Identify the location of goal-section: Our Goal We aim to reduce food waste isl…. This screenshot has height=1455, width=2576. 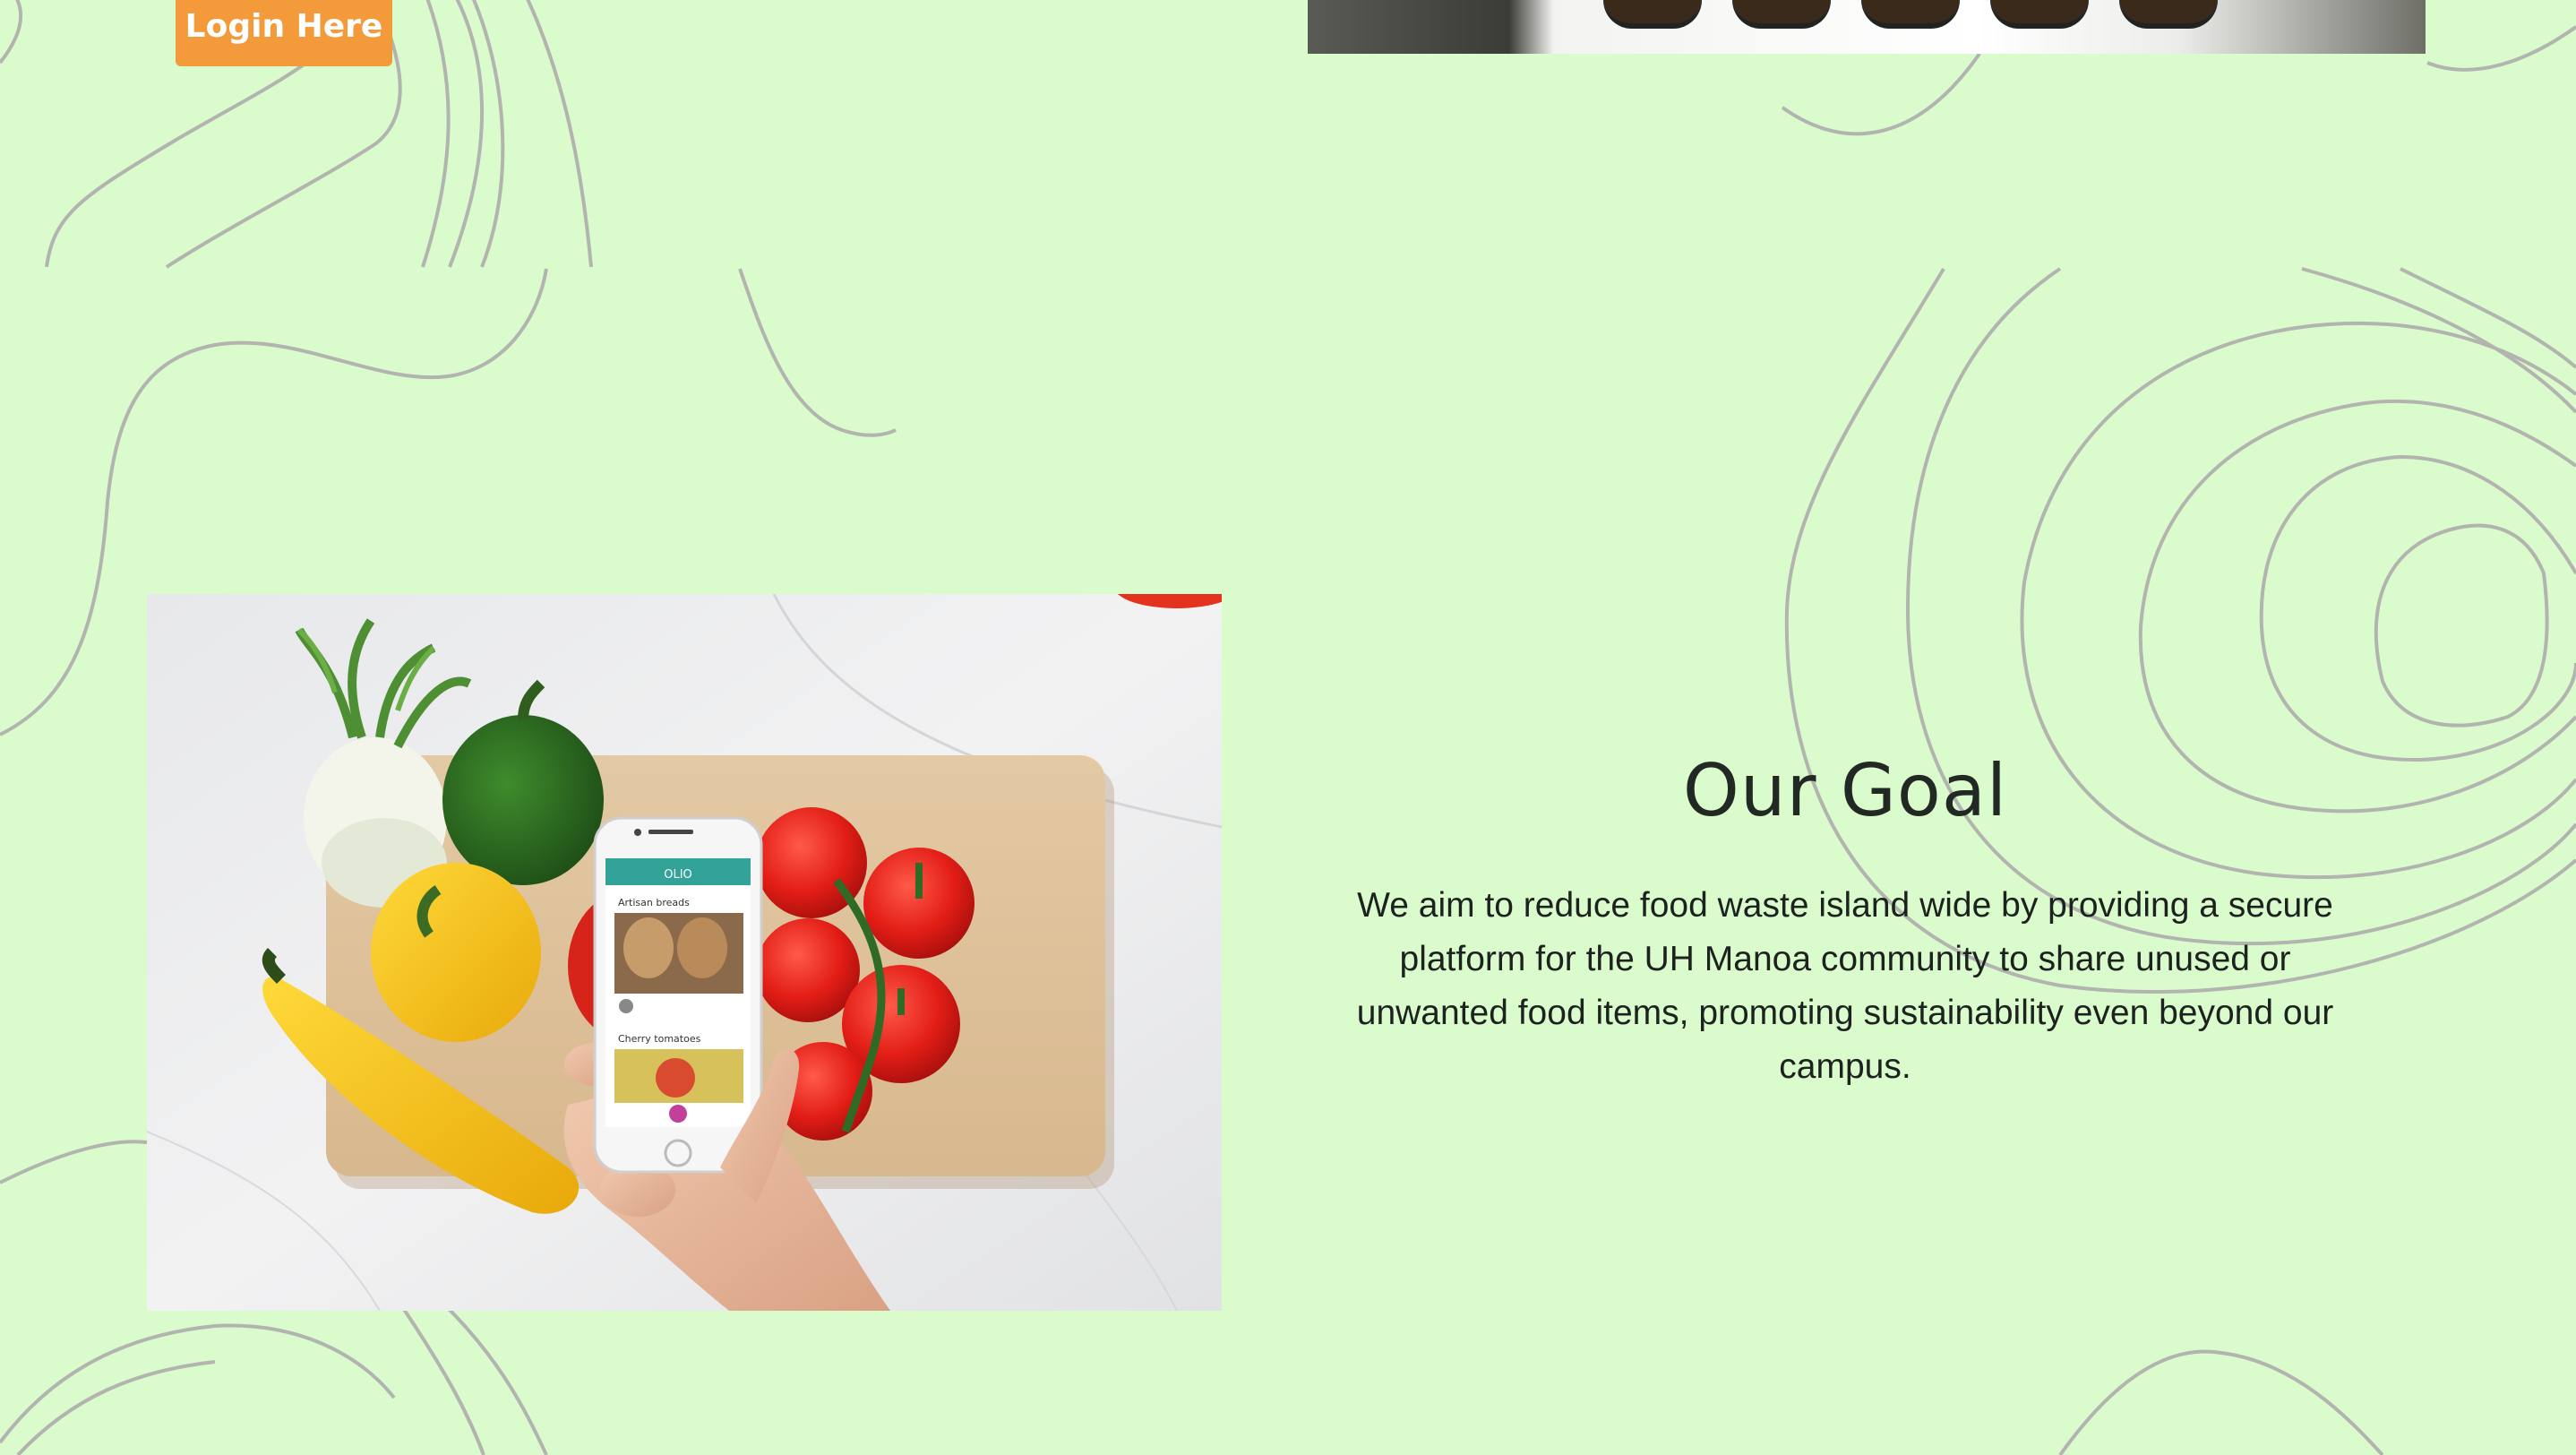
(1845, 921).